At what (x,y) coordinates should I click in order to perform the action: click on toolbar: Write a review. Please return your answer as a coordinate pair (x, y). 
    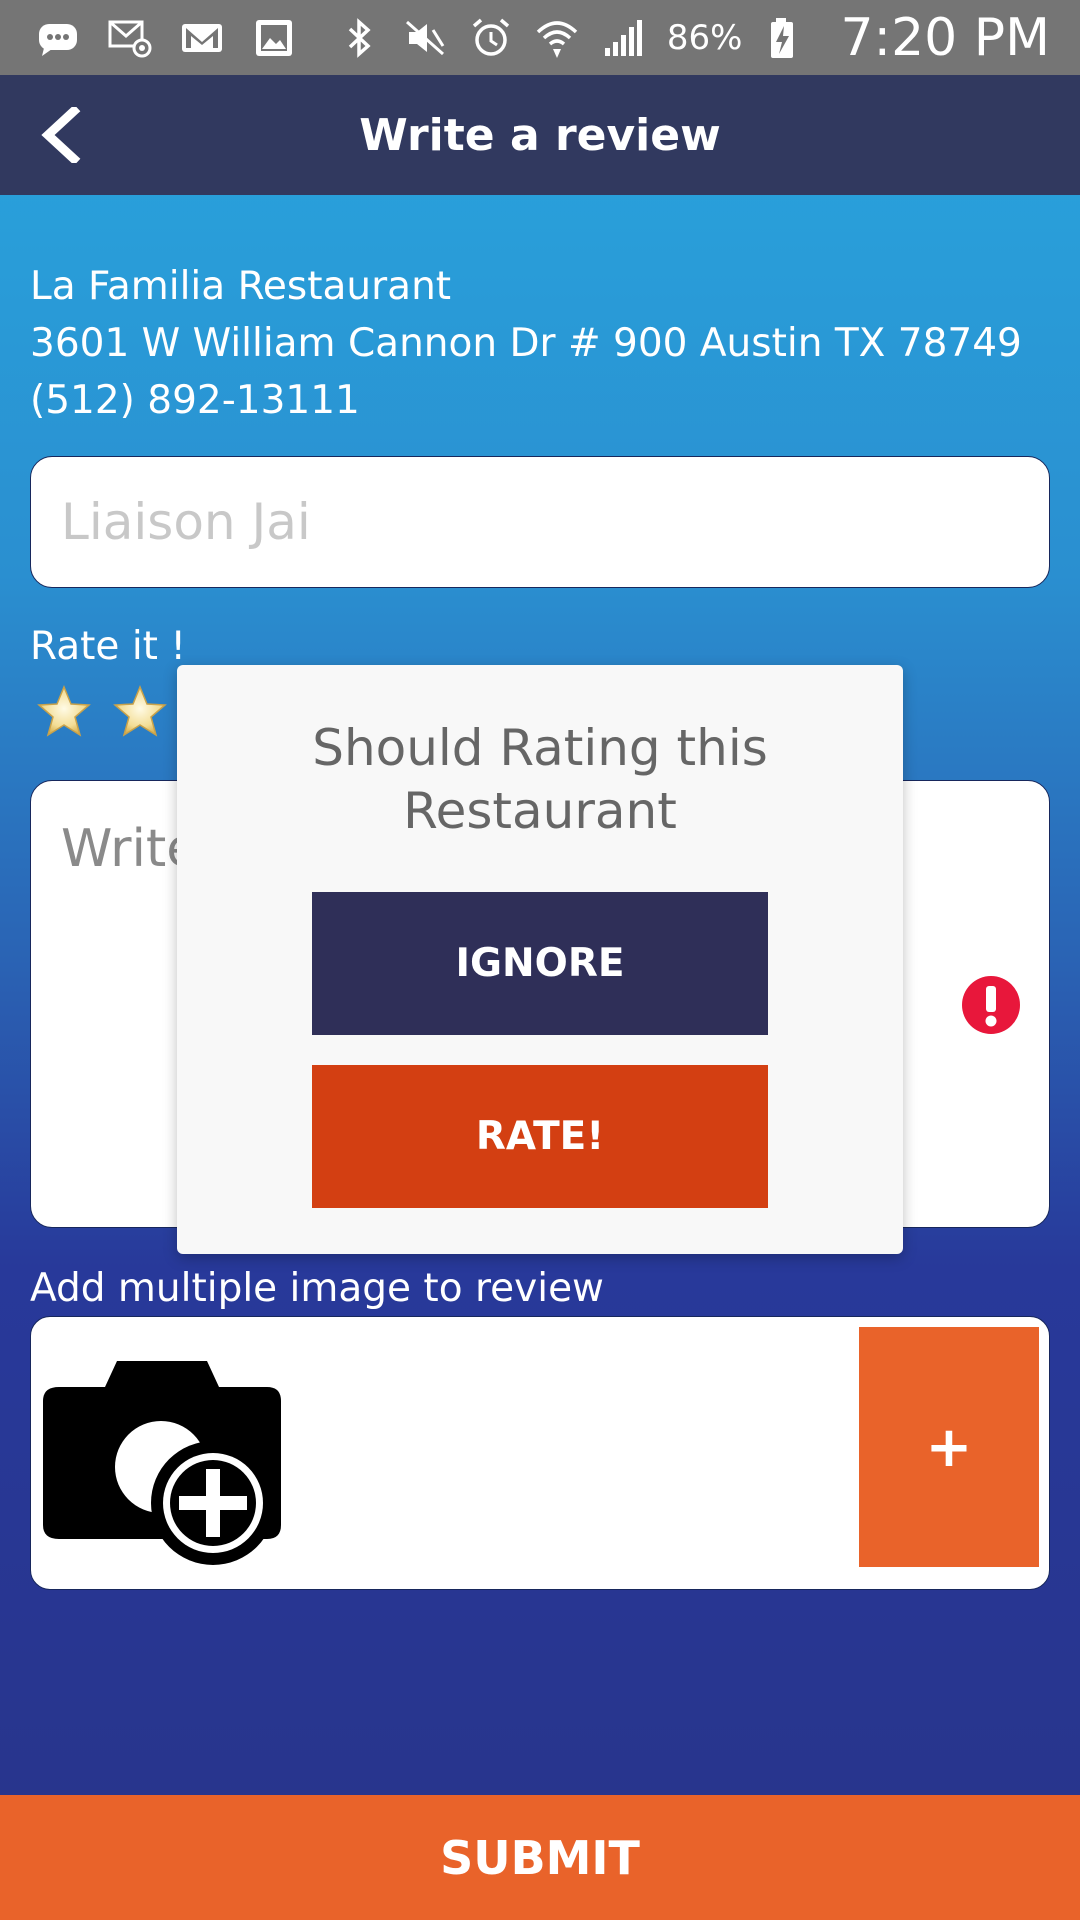
    Looking at the image, I should click on (540, 135).